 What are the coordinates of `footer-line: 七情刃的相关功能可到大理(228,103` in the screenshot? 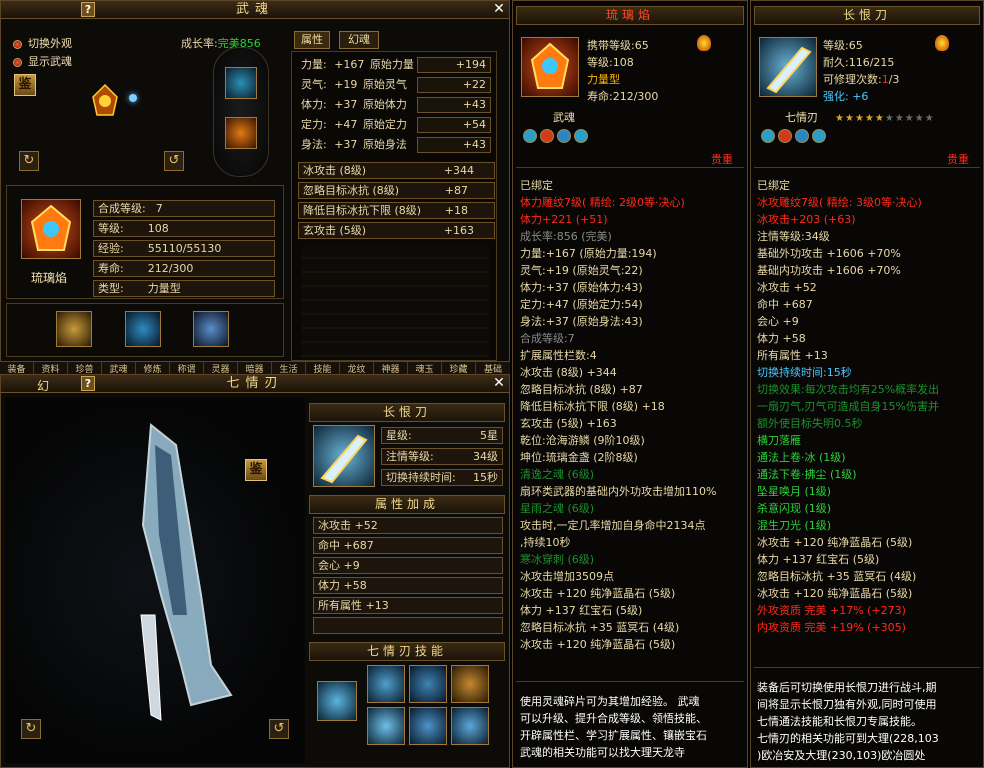 It's located at (848, 738).